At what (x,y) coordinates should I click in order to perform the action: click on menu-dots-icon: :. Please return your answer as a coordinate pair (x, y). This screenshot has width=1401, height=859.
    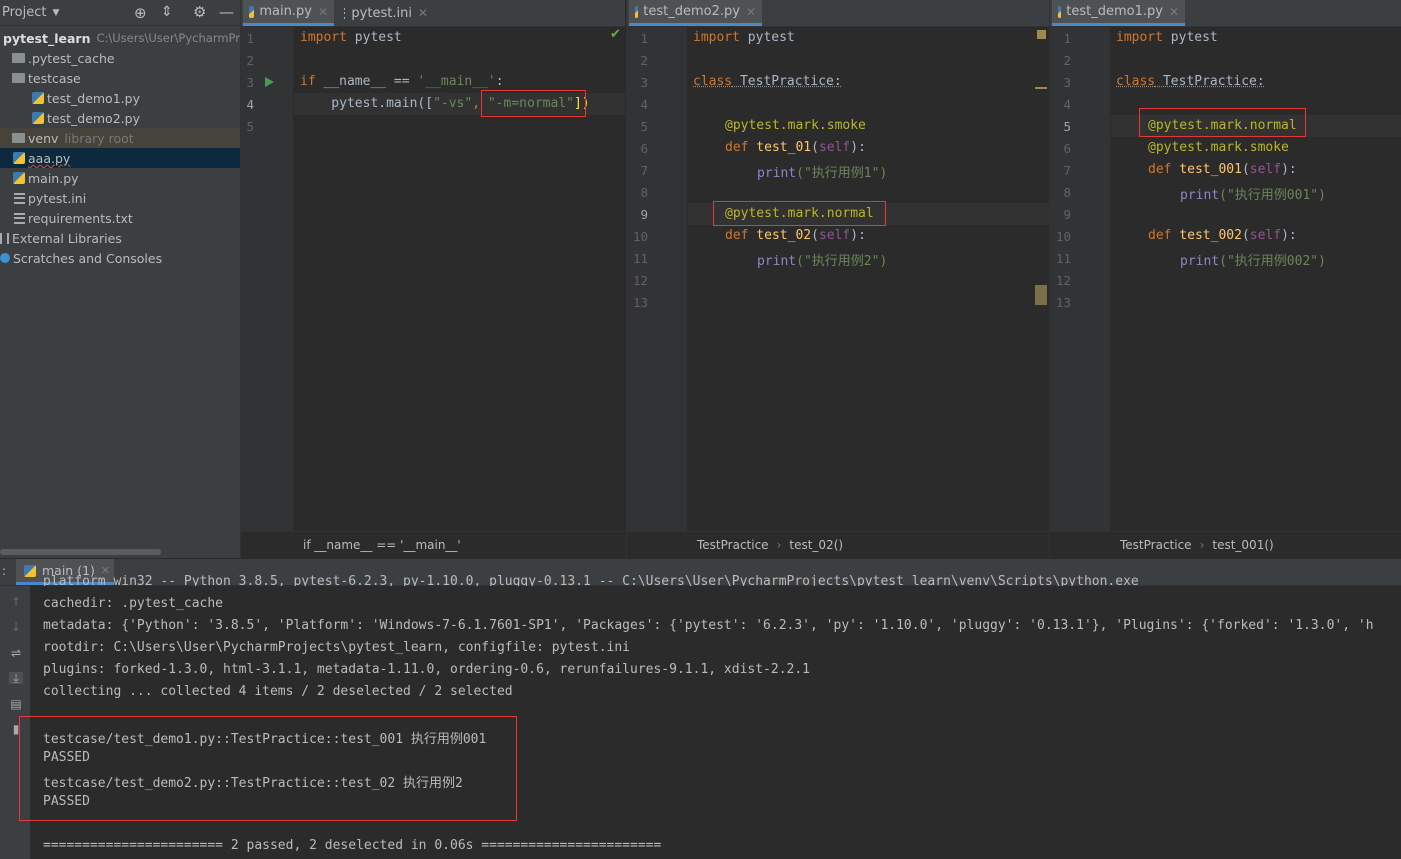
    Looking at the image, I should click on (4, 571).